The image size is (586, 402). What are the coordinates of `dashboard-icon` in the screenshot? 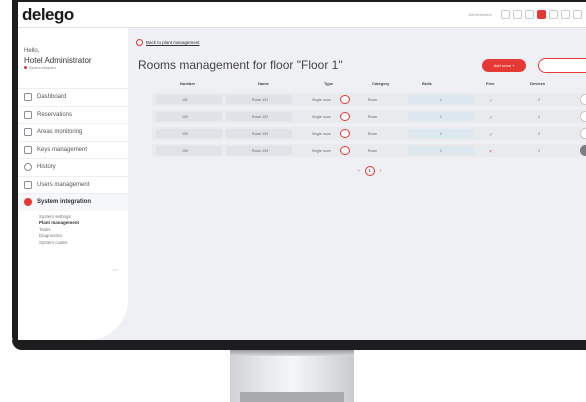 It's located at (28, 97).